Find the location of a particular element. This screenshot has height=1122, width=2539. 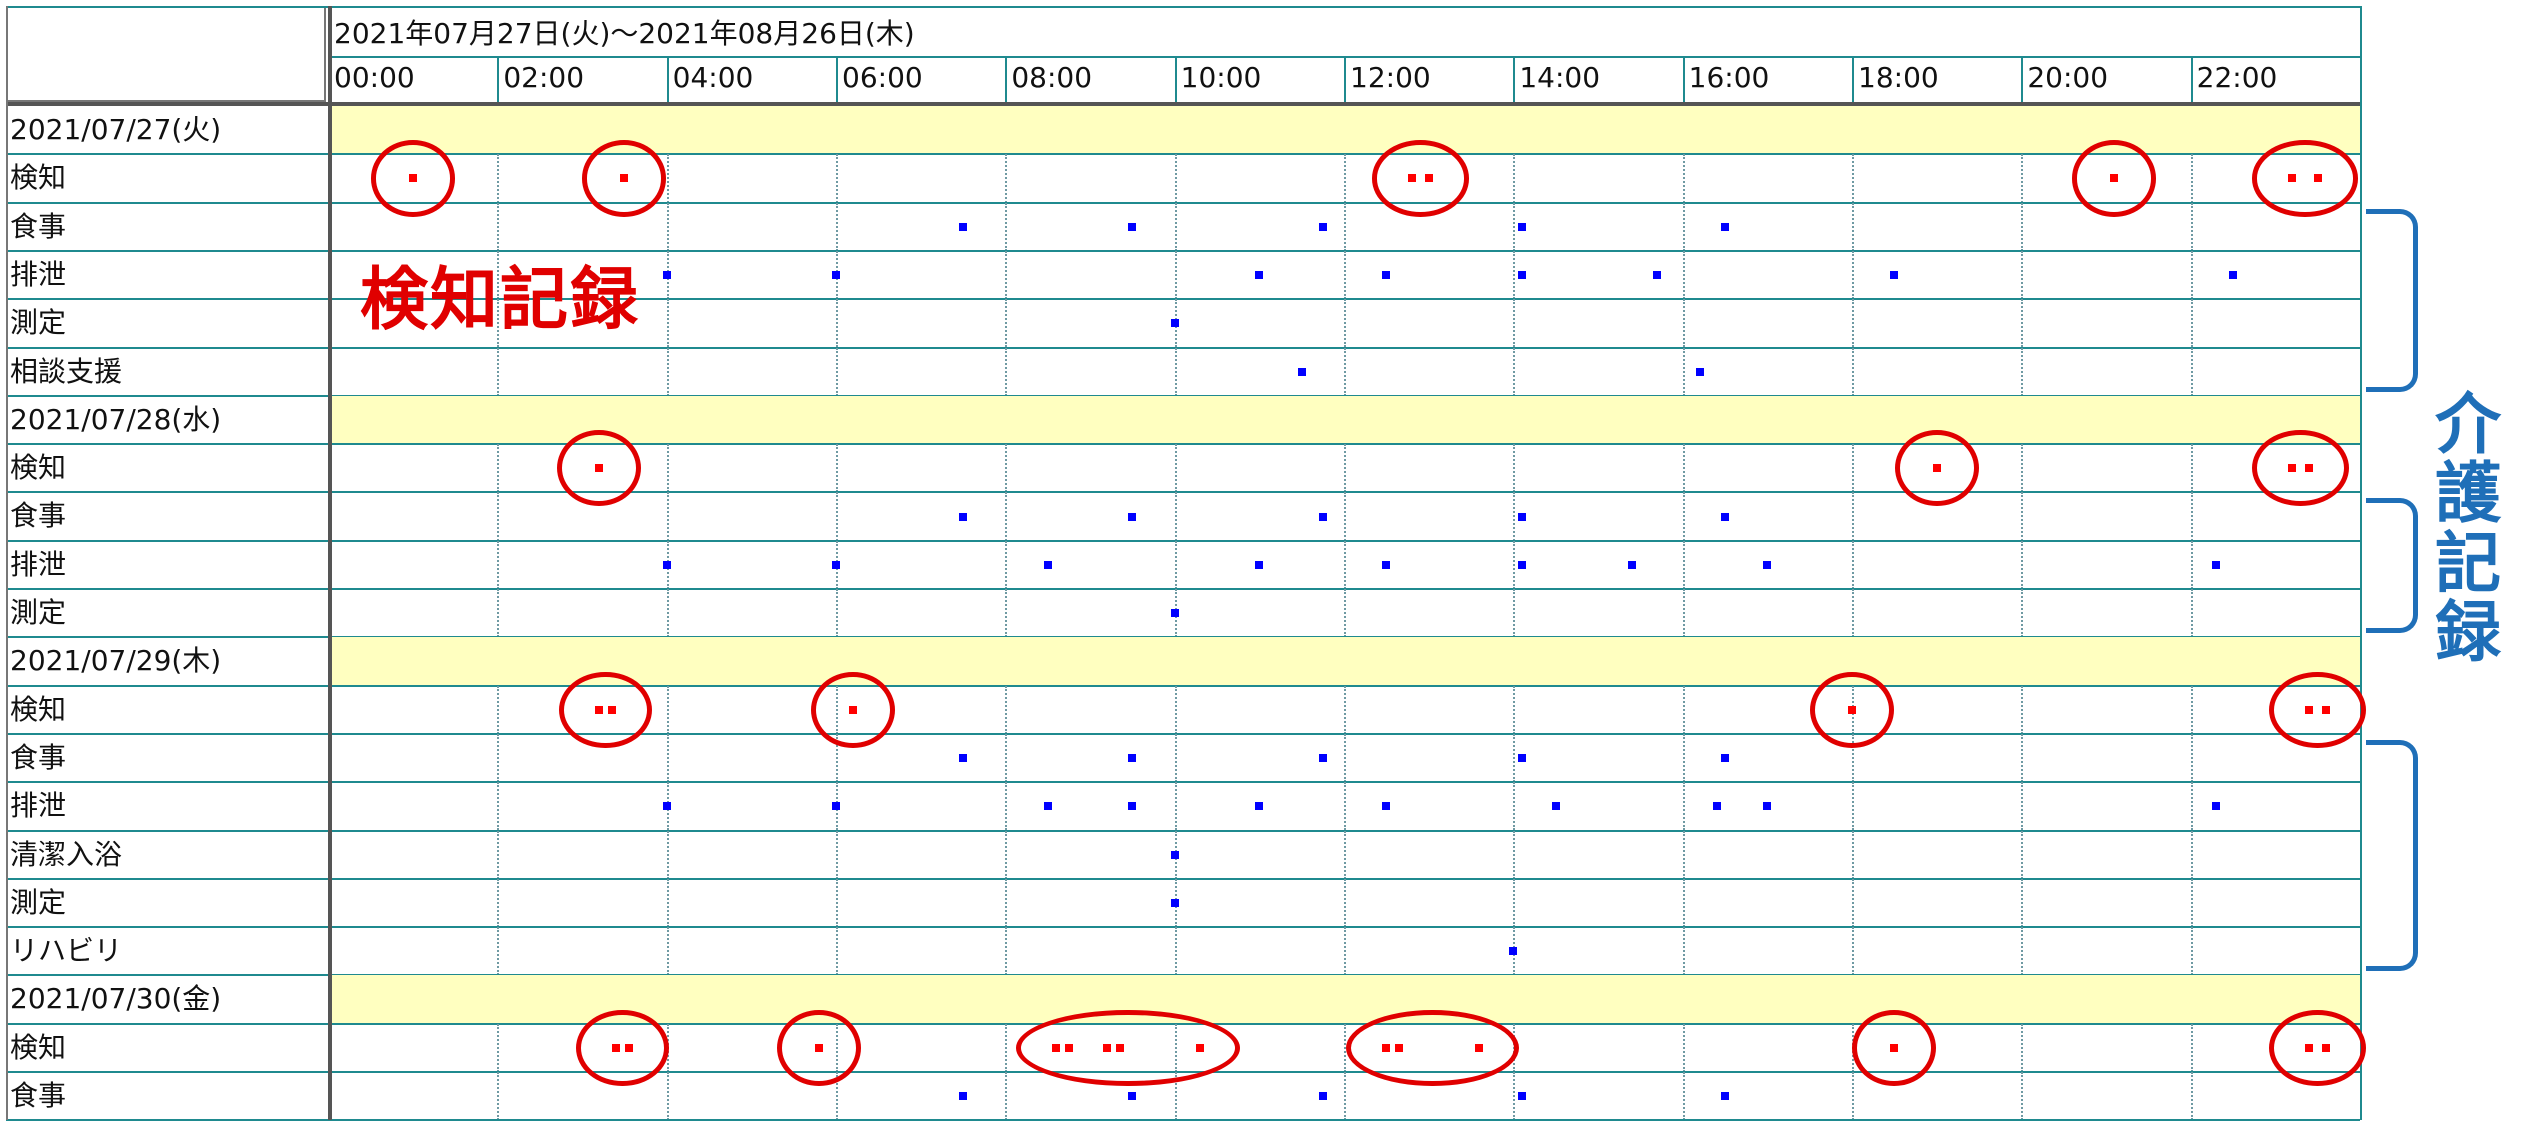

hour-label: 20:00 is located at coordinates (2068, 77).